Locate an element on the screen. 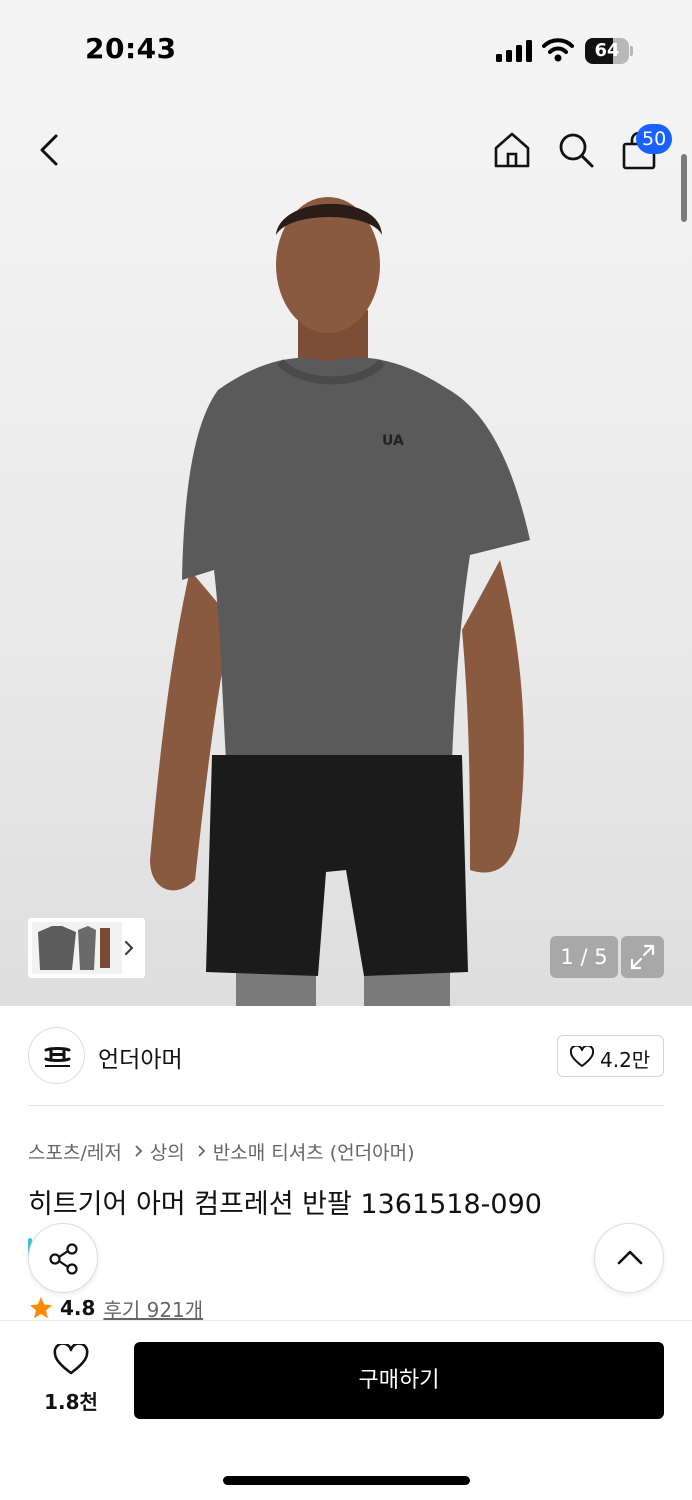  expand-button is located at coordinates (642, 957).